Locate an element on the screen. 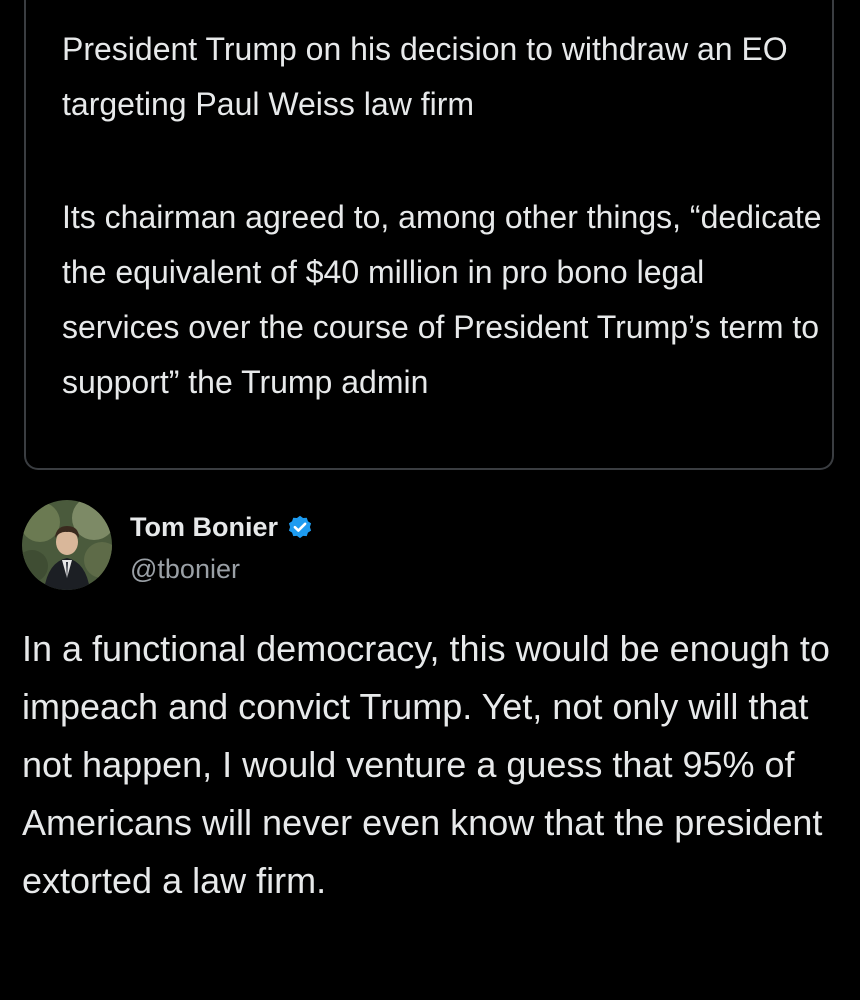  author-handle: @tbonier is located at coordinates (185, 569).